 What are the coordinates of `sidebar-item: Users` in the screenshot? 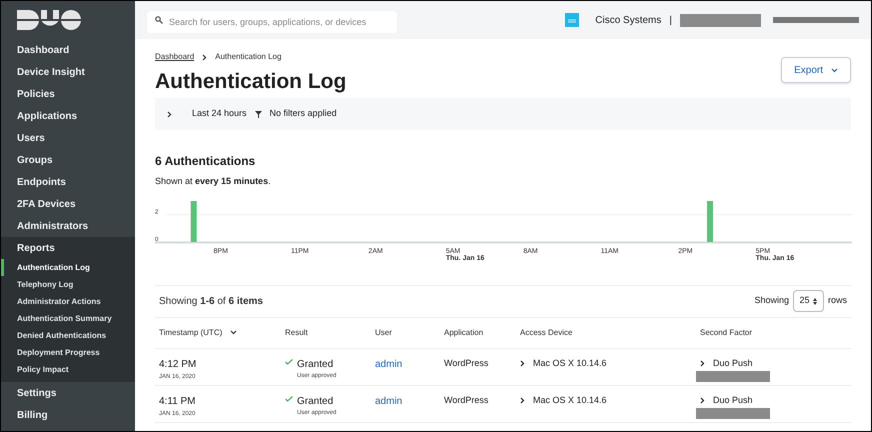 It's located at (68, 138).